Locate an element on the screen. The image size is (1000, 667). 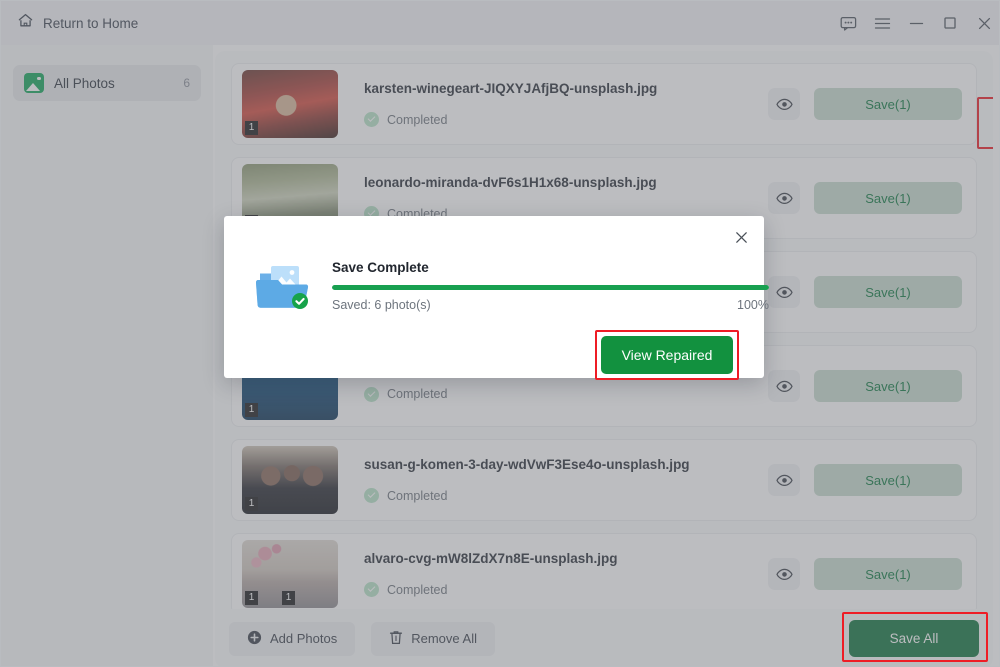
folder-photo-check-icon is located at coordinates (282, 286).